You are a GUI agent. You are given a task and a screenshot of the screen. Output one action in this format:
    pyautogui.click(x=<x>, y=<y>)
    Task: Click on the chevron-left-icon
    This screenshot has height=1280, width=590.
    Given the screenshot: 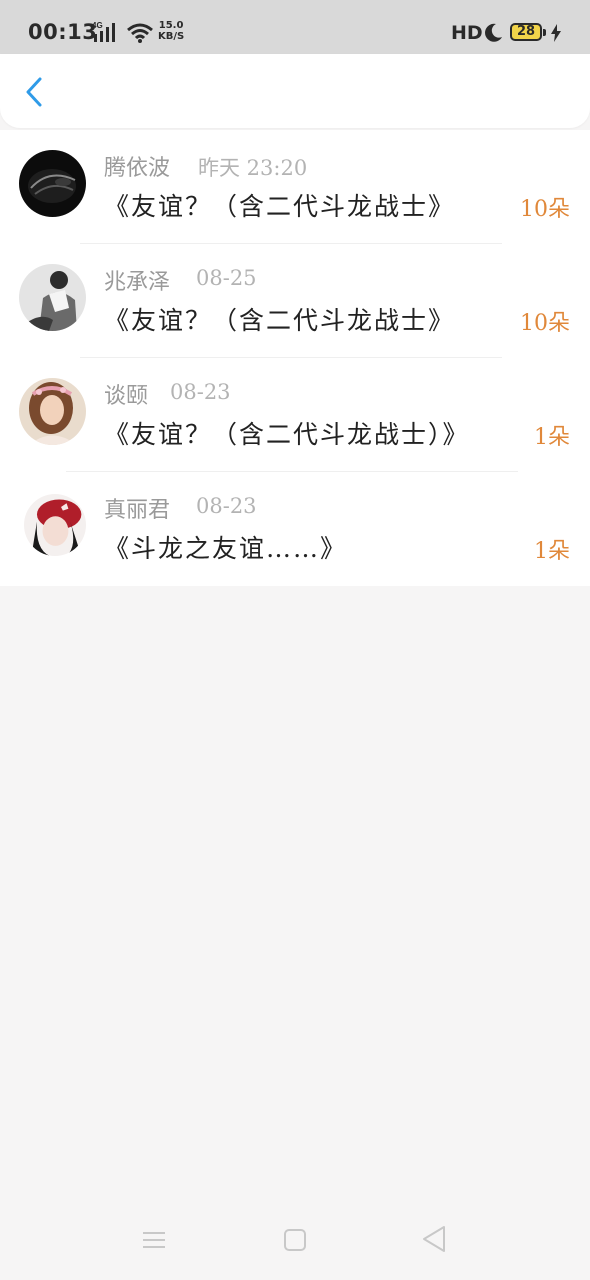 What is the action you would take?
    pyautogui.click(x=34, y=92)
    